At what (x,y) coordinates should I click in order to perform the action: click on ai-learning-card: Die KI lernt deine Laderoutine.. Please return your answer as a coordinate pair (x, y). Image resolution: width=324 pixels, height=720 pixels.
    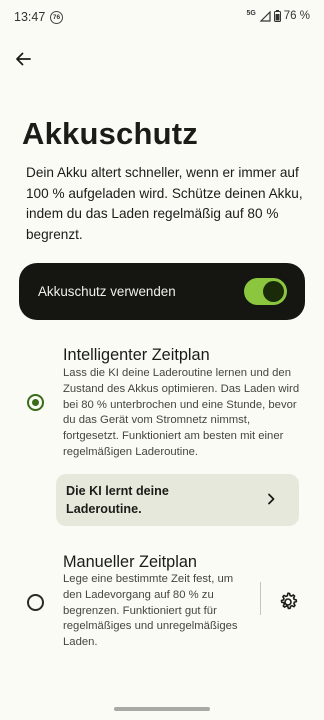
    Looking at the image, I should click on (177, 500).